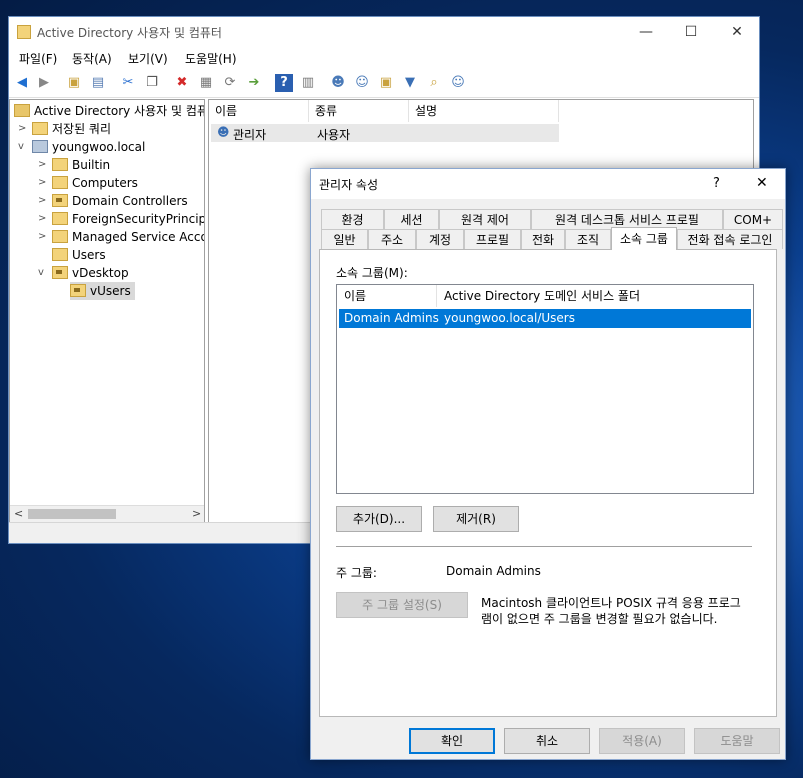 Image resolution: width=803 pixels, height=778 pixels. What do you see at coordinates (588, 239) in the screenshot?
I see `tab-organization: 조직` at bounding box center [588, 239].